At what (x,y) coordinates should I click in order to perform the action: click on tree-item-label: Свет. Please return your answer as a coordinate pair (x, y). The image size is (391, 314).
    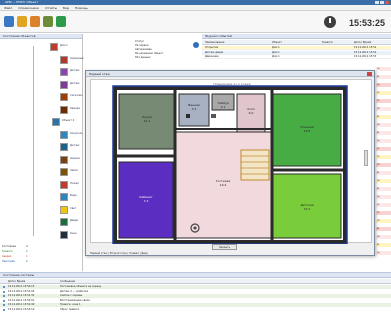
    Looking at the image, I should click on (73, 208).